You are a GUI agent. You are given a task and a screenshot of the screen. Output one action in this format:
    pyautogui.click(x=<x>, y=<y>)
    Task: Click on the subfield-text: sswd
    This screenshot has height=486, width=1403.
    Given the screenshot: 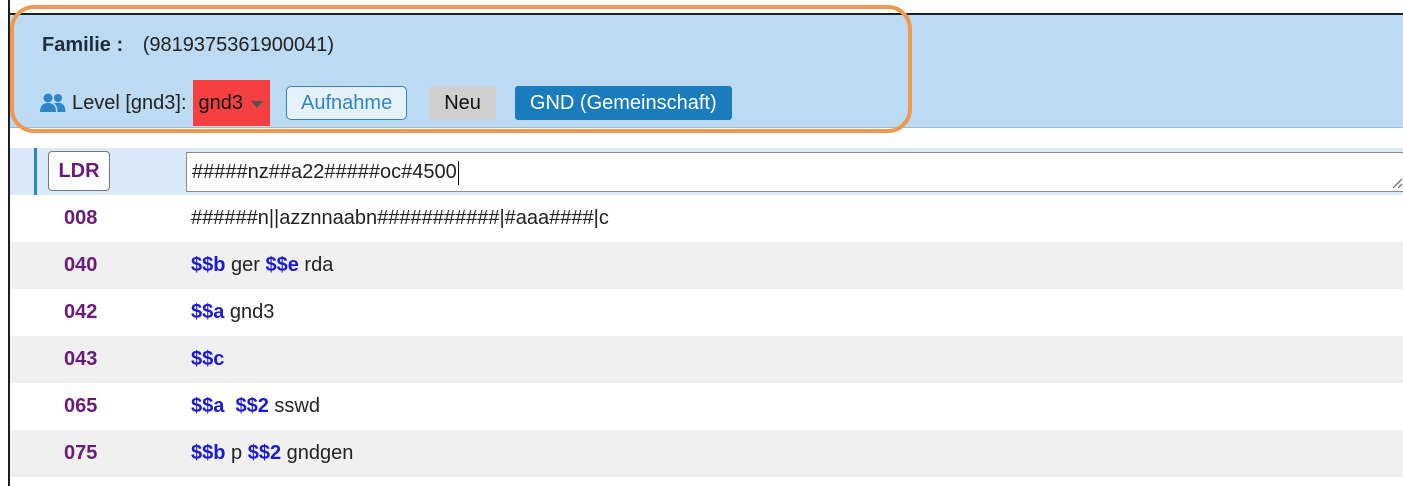 What is the action you would take?
    pyautogui.click(x=294, y=406)
    